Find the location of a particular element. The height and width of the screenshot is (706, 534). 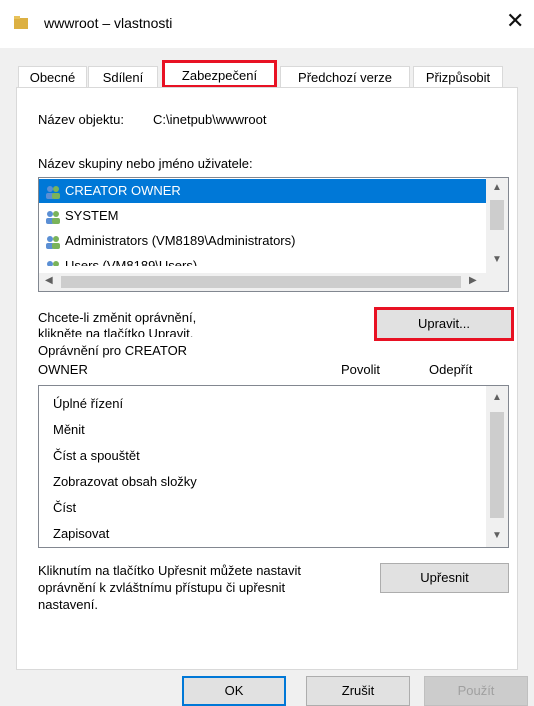

object-name-value: C:\inetpub\wwwroot is located at coordinates (210, 119).